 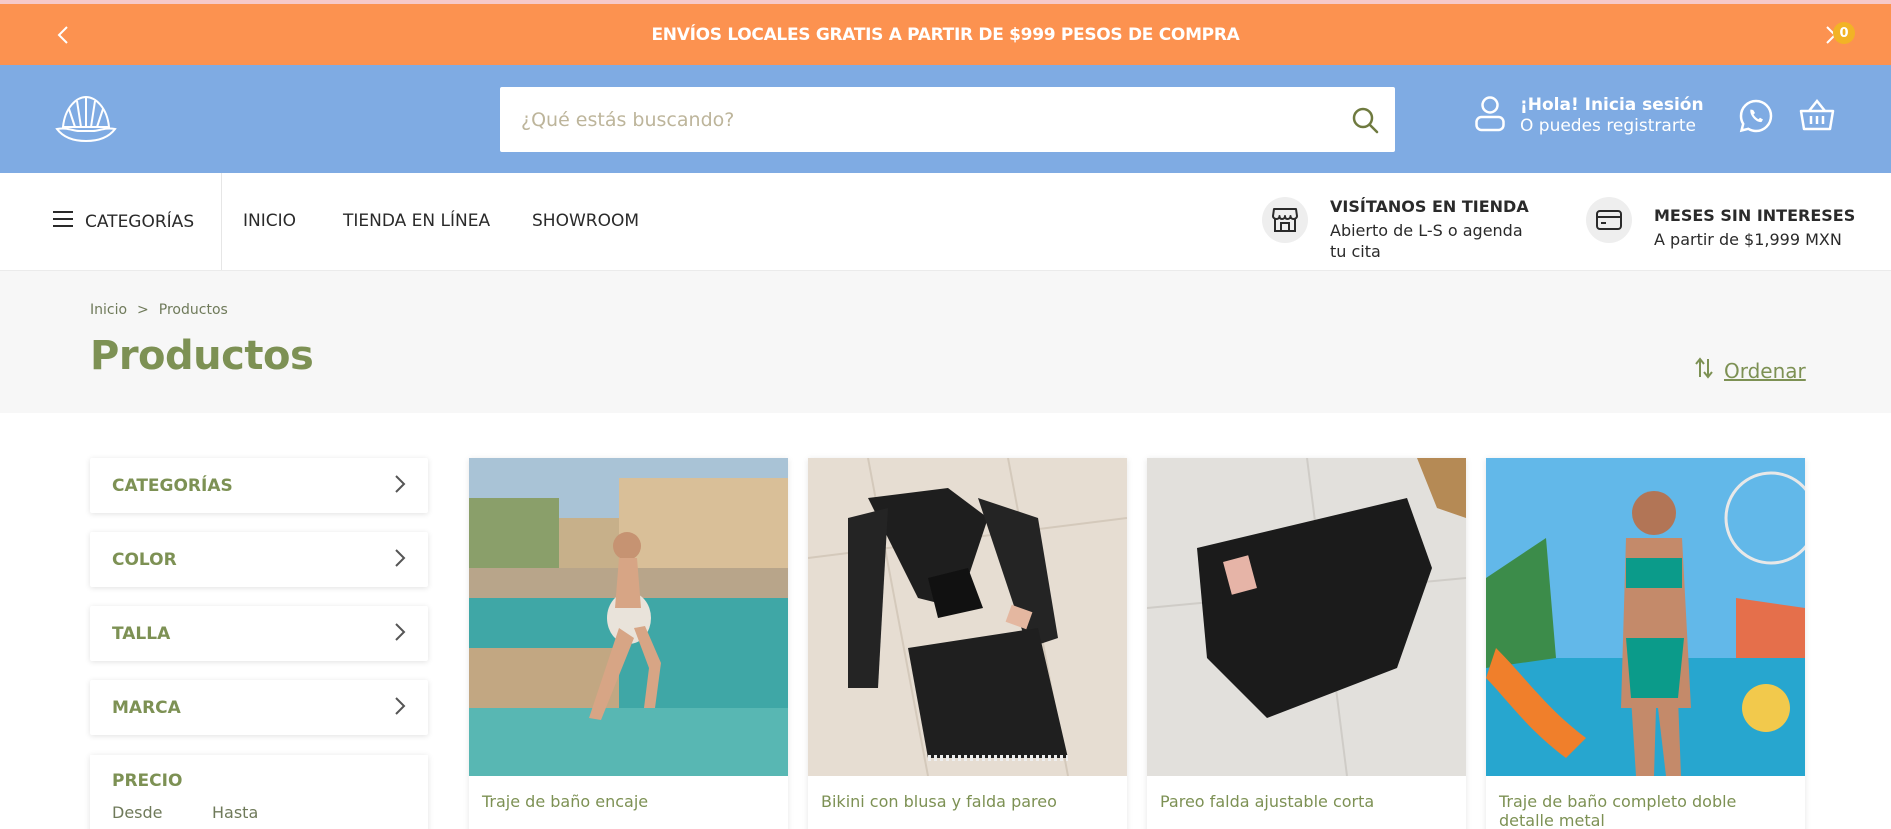 I want to click on store-icon, so click(x=1285, y=220).